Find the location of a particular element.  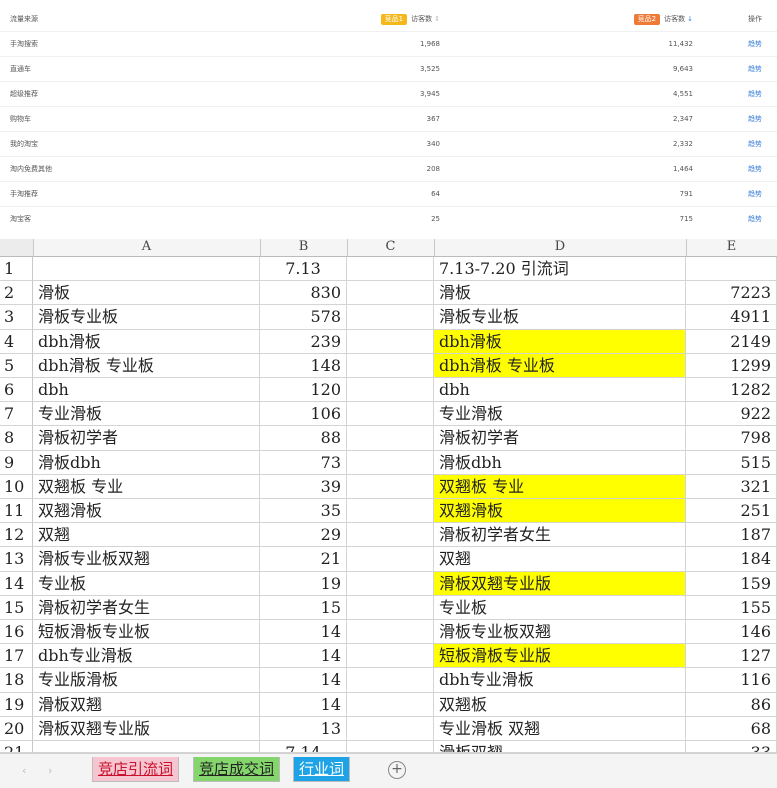

prev-sheet-icon: ‹ is located at coordinates (24, 770).